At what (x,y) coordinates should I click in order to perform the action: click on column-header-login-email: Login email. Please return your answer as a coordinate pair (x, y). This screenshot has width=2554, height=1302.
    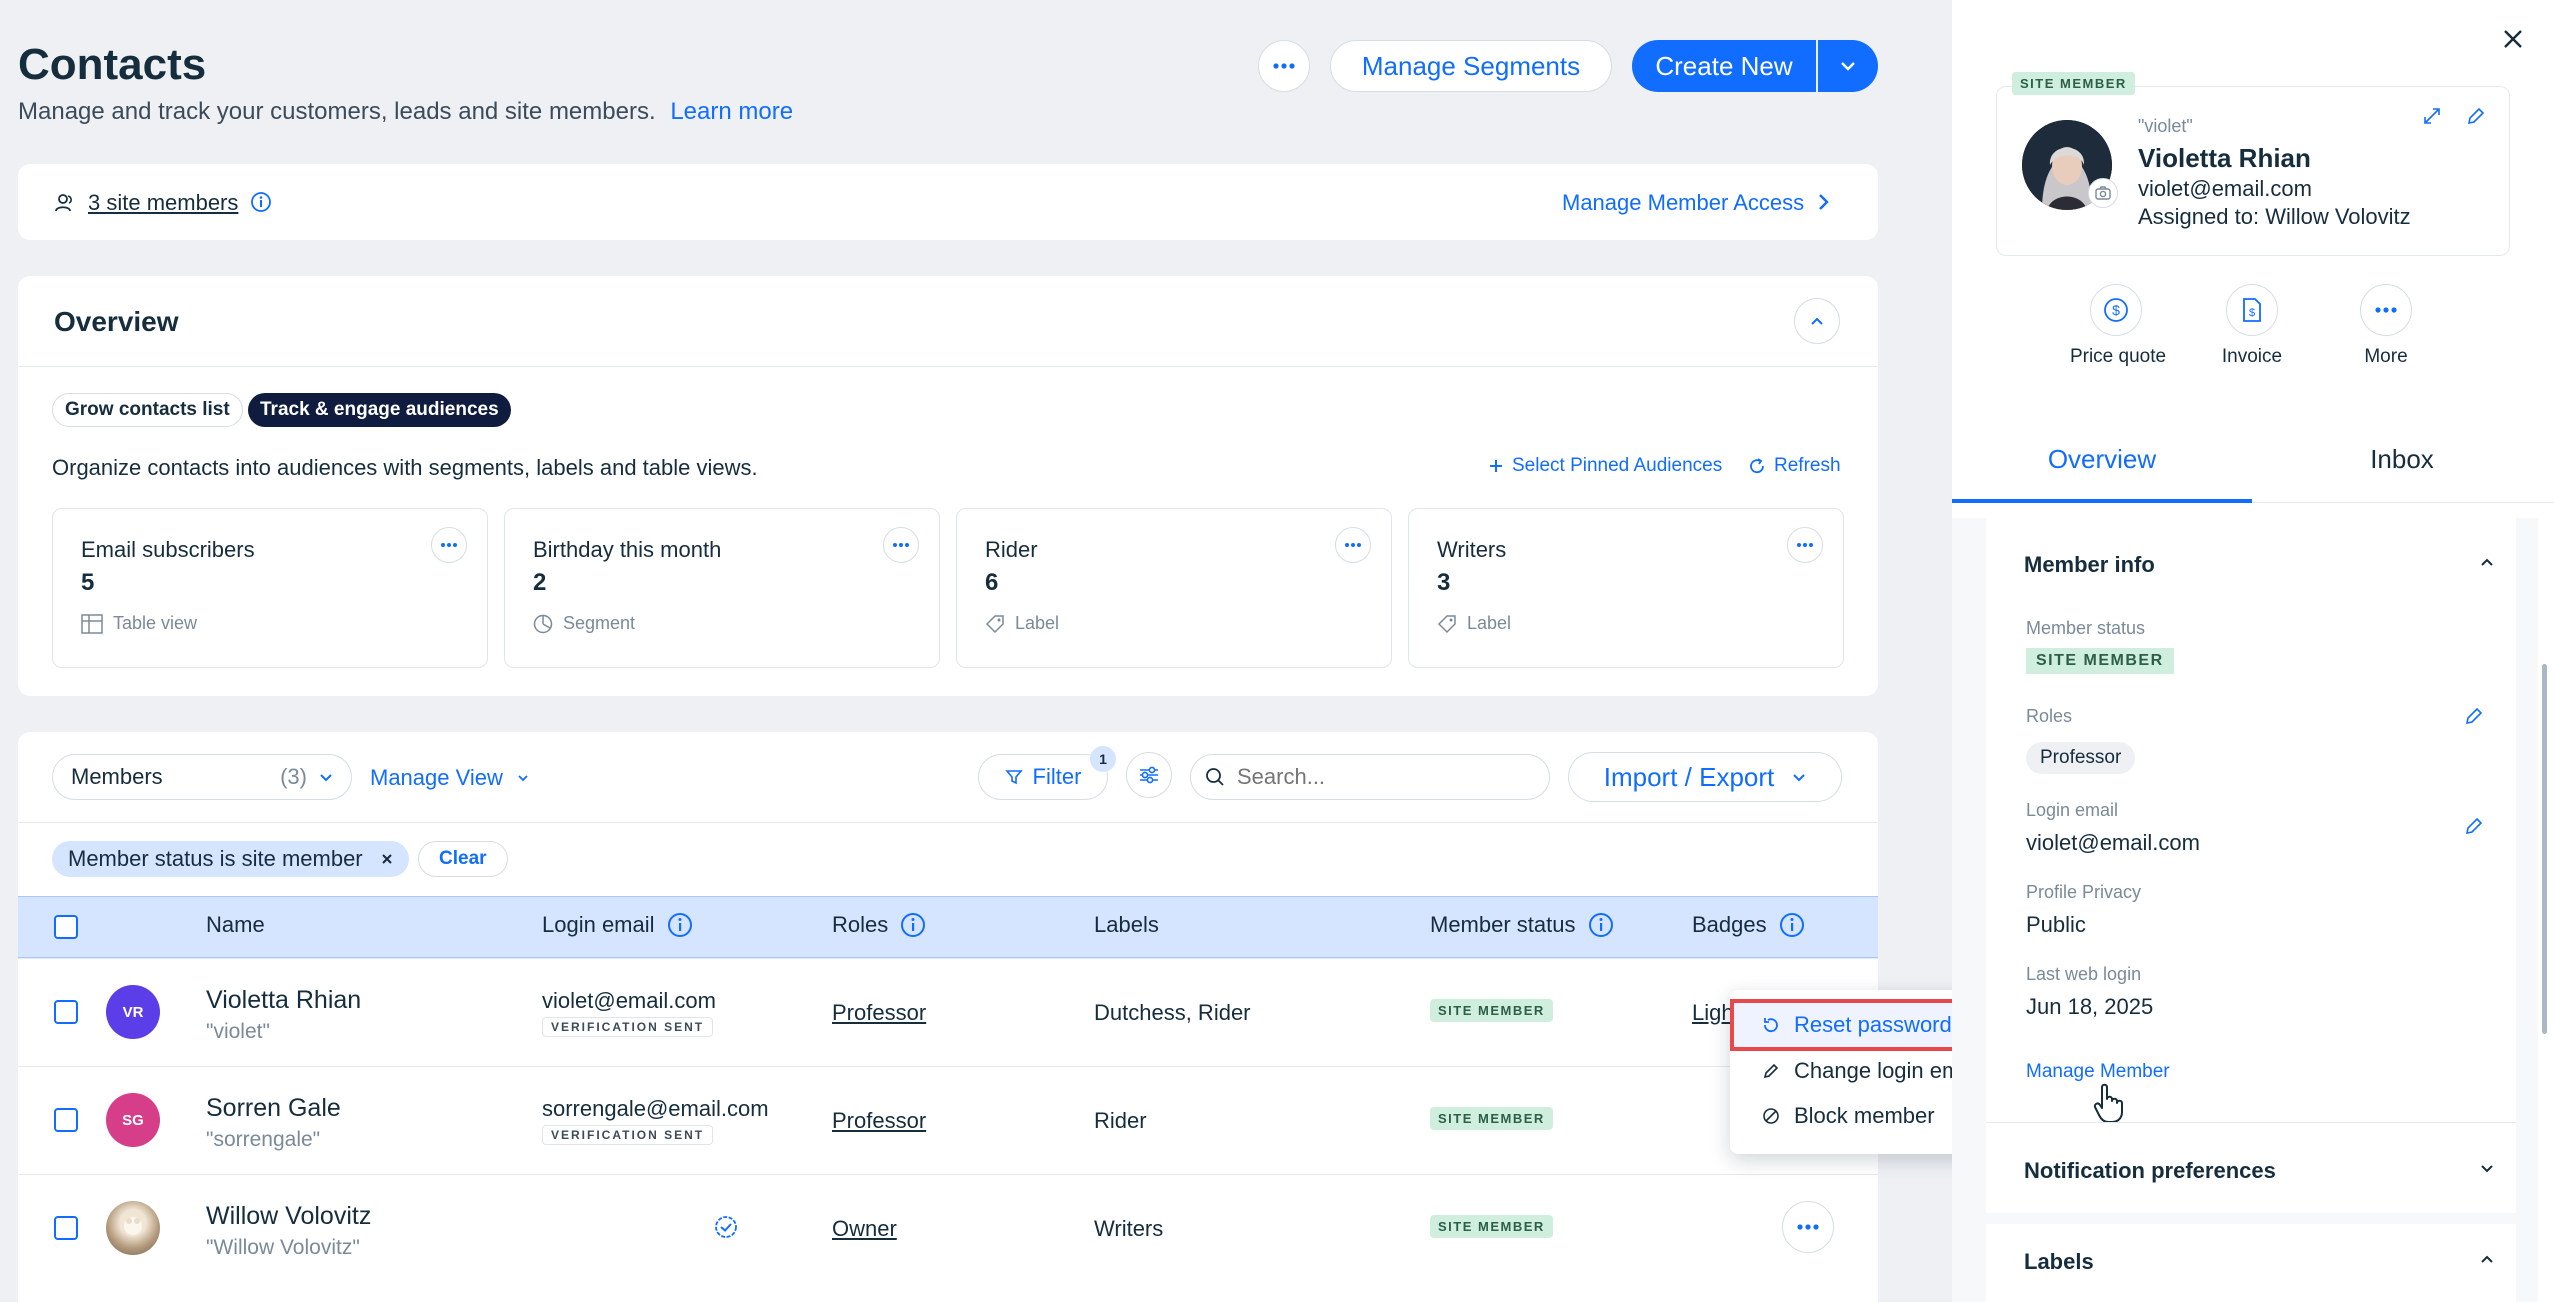
    Looking at the image, I should click on (617, 925).